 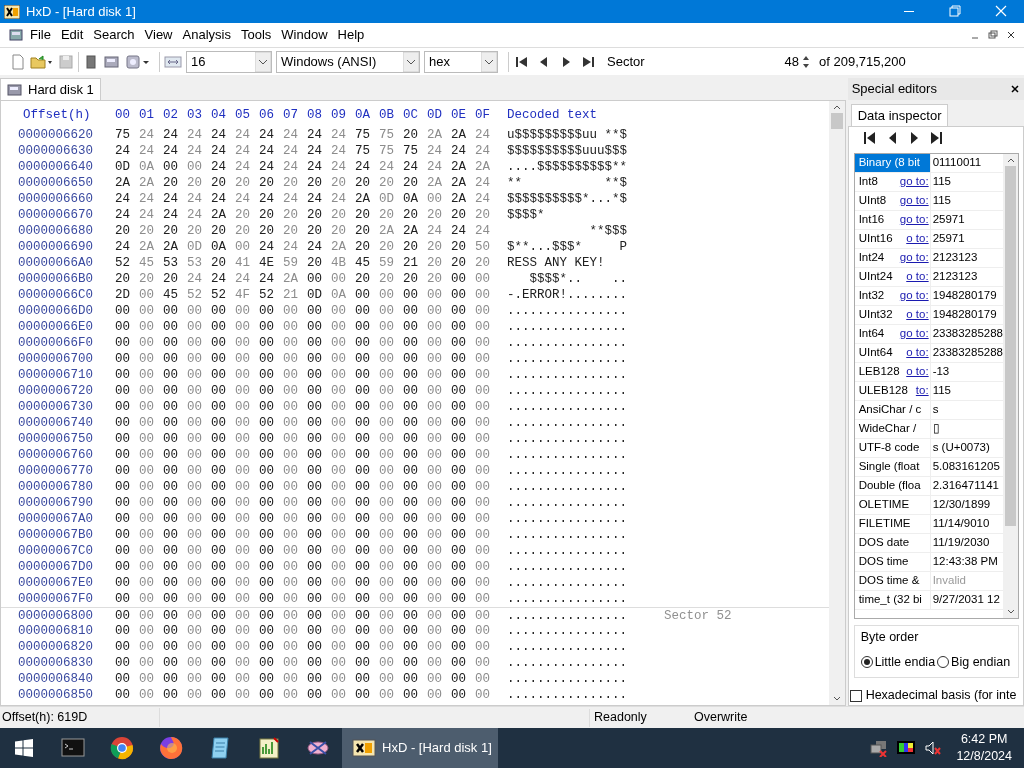 I want to click on offset-cell: 0000006750, so click(x=55, y=439).